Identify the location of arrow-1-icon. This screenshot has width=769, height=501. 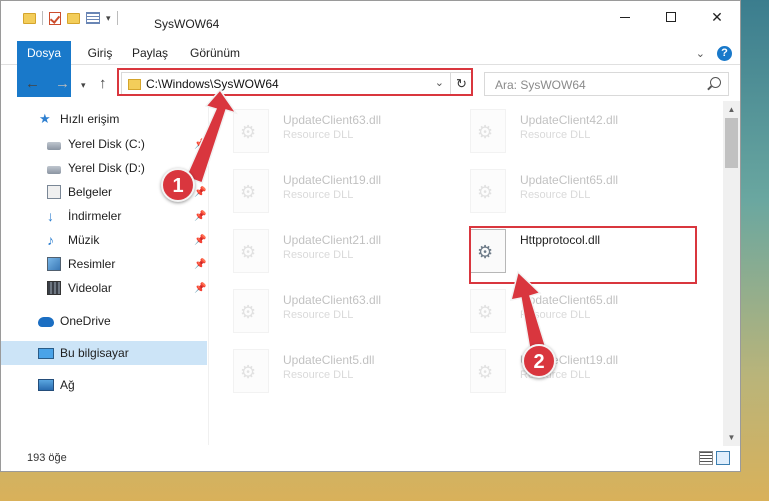
(211, 136).